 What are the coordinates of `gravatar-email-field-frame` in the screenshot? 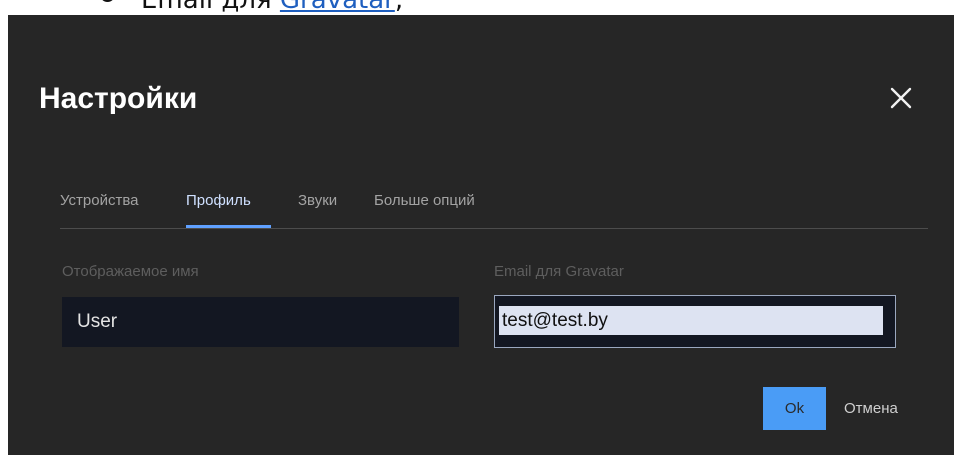 It's located at (695, 321).